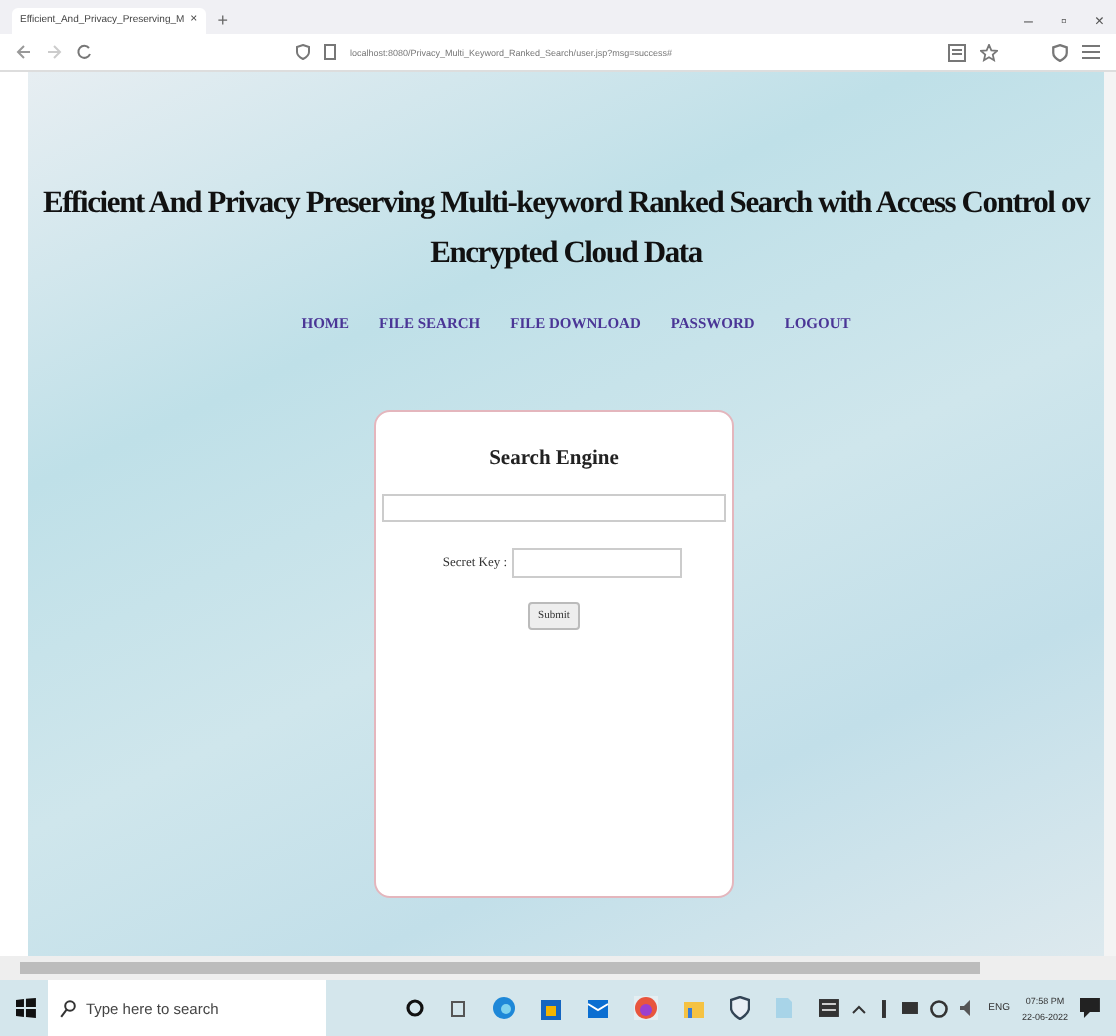 This screenshot has width=1116, height=1036. I want to click on window-control: –, so click(1028, 20).